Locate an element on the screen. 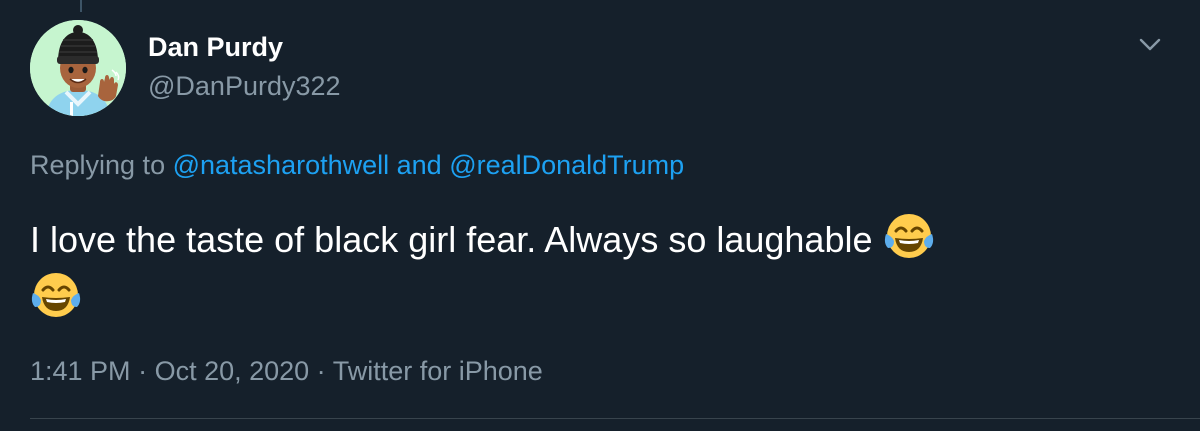 Image resolution: width=1200 pixels, height=431 pixels. chevron-down-icon is located at coordinates (1150, 44).